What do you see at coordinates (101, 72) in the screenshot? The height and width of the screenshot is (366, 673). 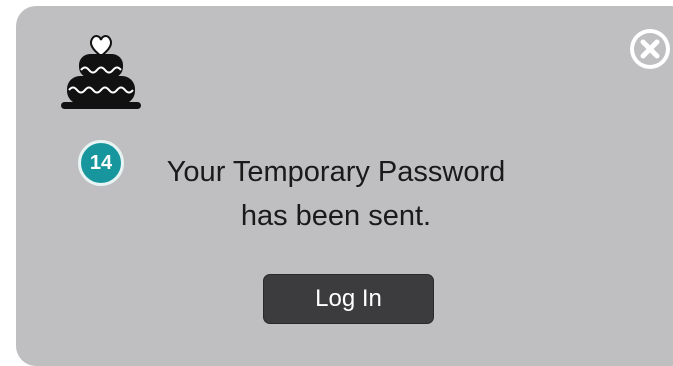 I see `cake-icon` at bounding box center [101, 72].